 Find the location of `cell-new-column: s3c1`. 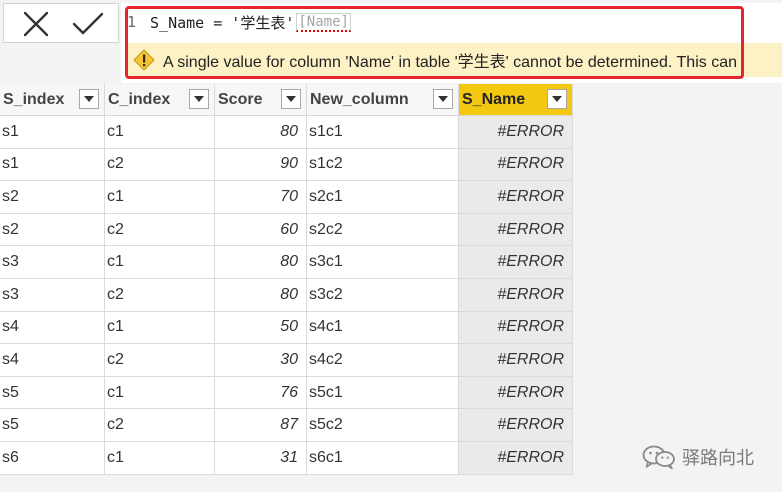

cell-new-column: s3c1 is located at coordinates (383, 262).